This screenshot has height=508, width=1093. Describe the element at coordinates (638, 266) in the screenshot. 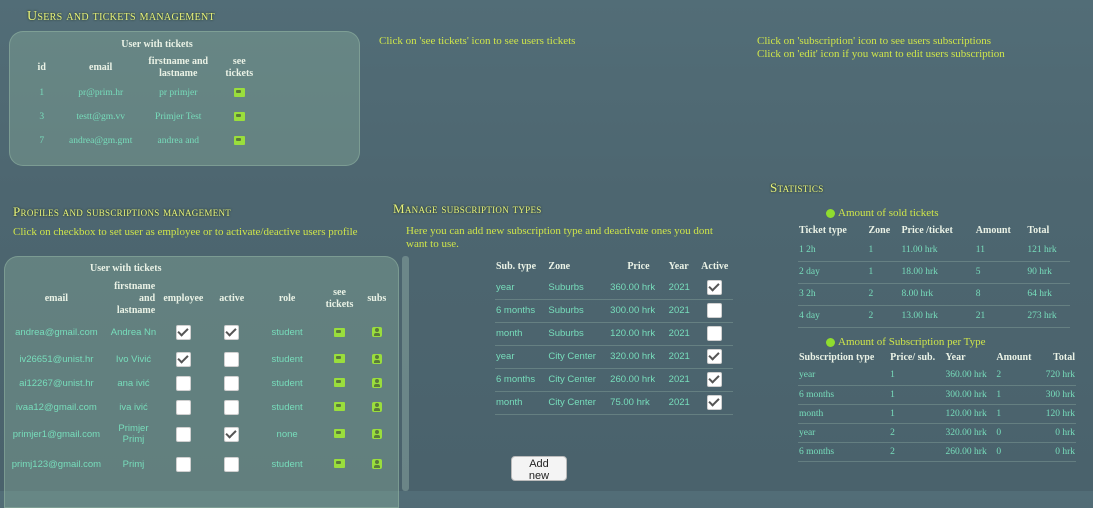

I see `col-price: Price` at that location.